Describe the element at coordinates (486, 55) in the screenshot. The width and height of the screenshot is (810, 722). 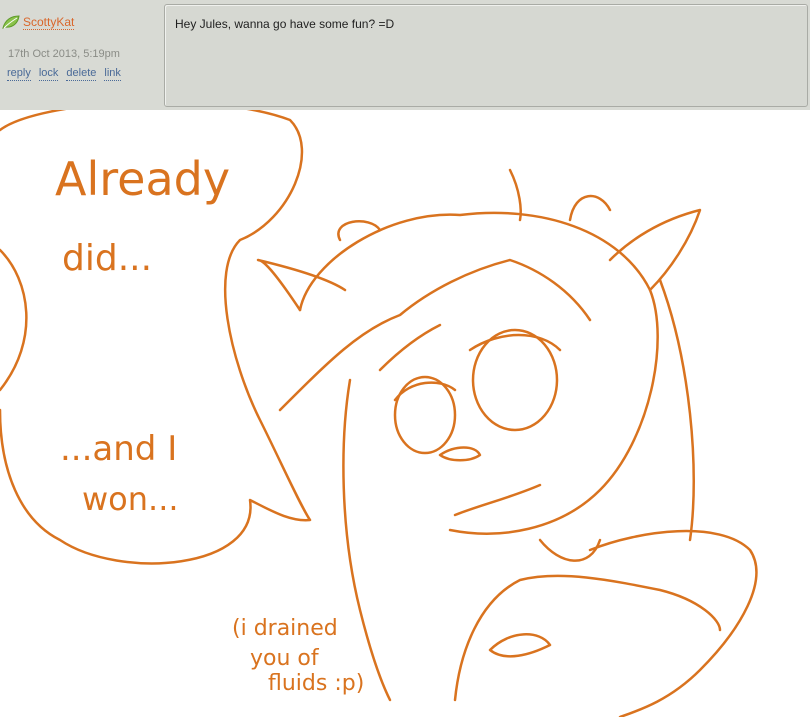
I see `comment-bubble: Hey Jules, wanna go have some fun? =D` at that location.